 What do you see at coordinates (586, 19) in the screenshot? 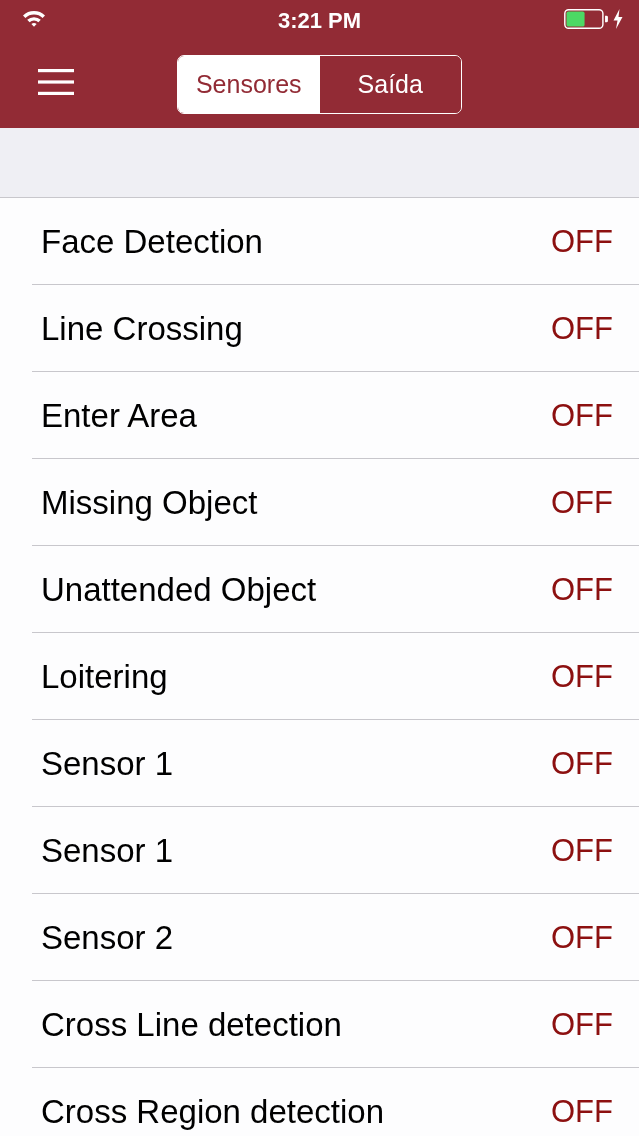
I see `battery-icon` at bounding box center [586, 19].